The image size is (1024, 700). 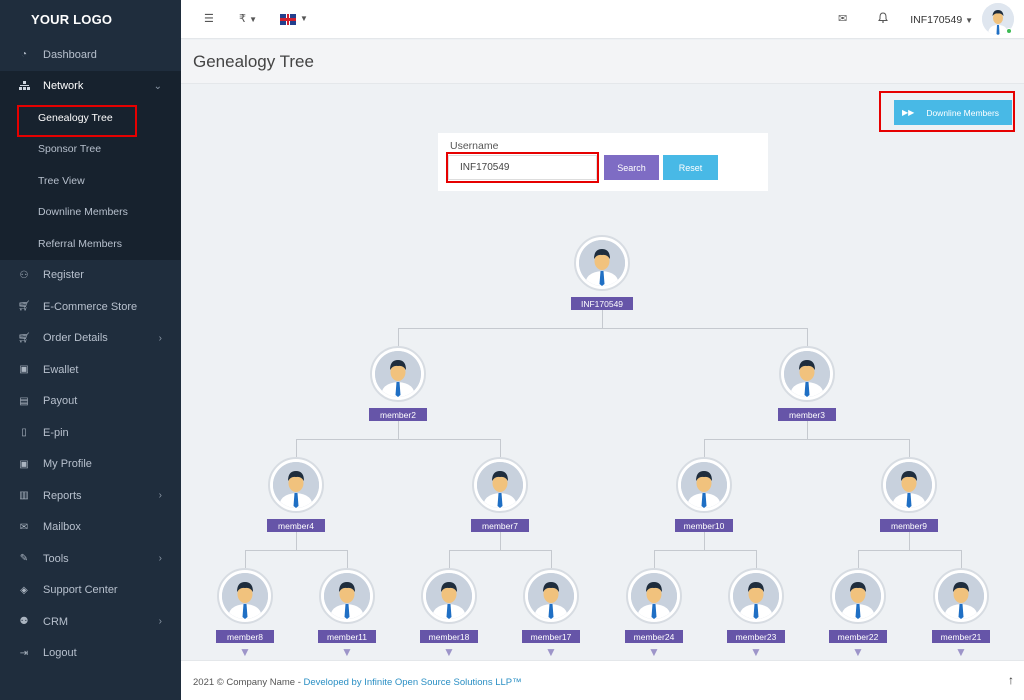 I want to click on member-name-label: member22, so click(x=858, y=636).